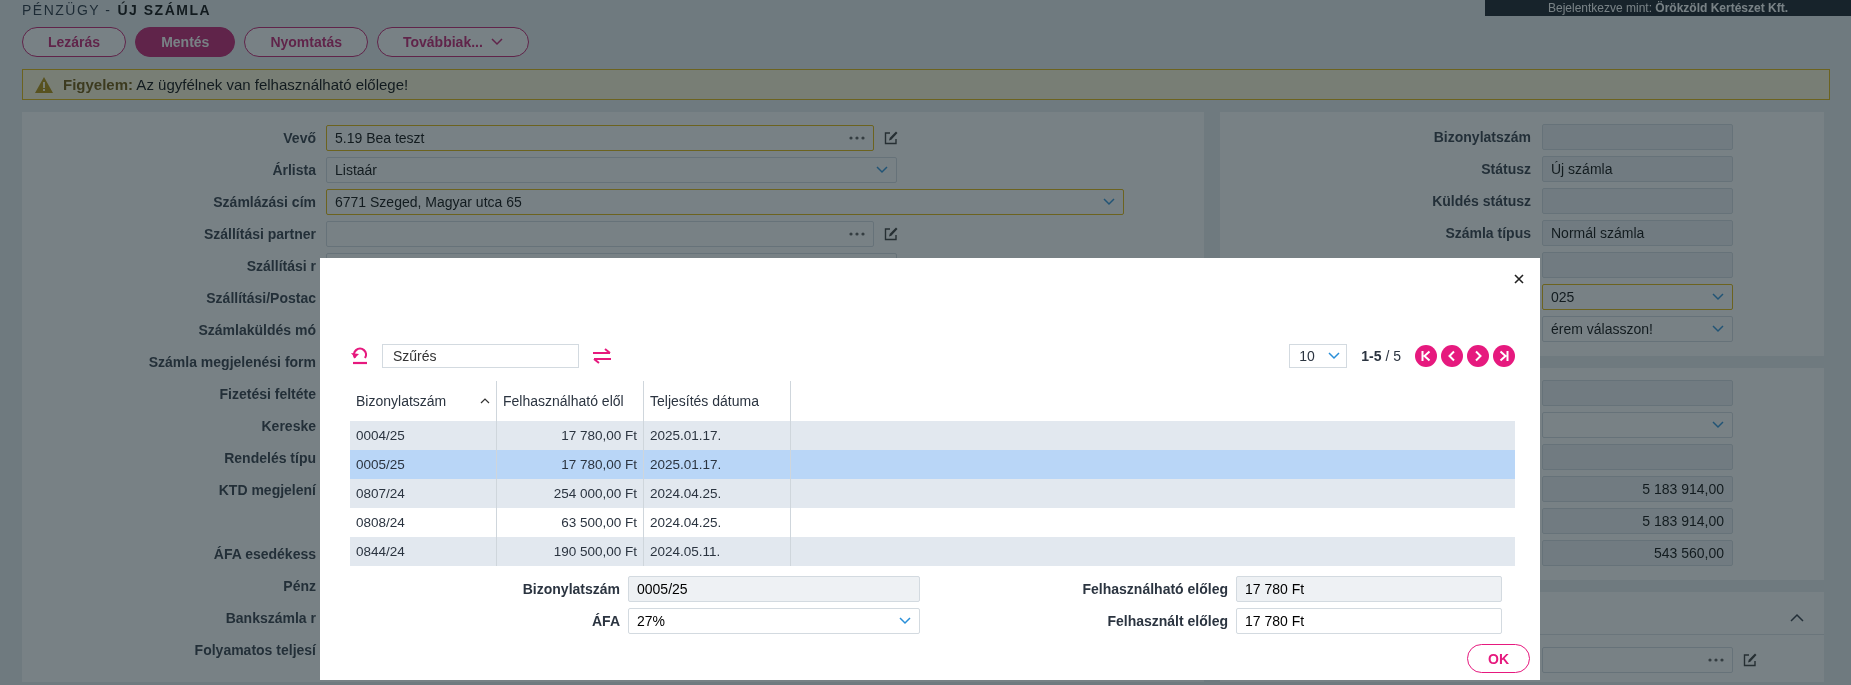  What do you see at coordinates (1797, 617) in the screenshot?
I see `caret-up-icon` at bounding box center [1797, 617].